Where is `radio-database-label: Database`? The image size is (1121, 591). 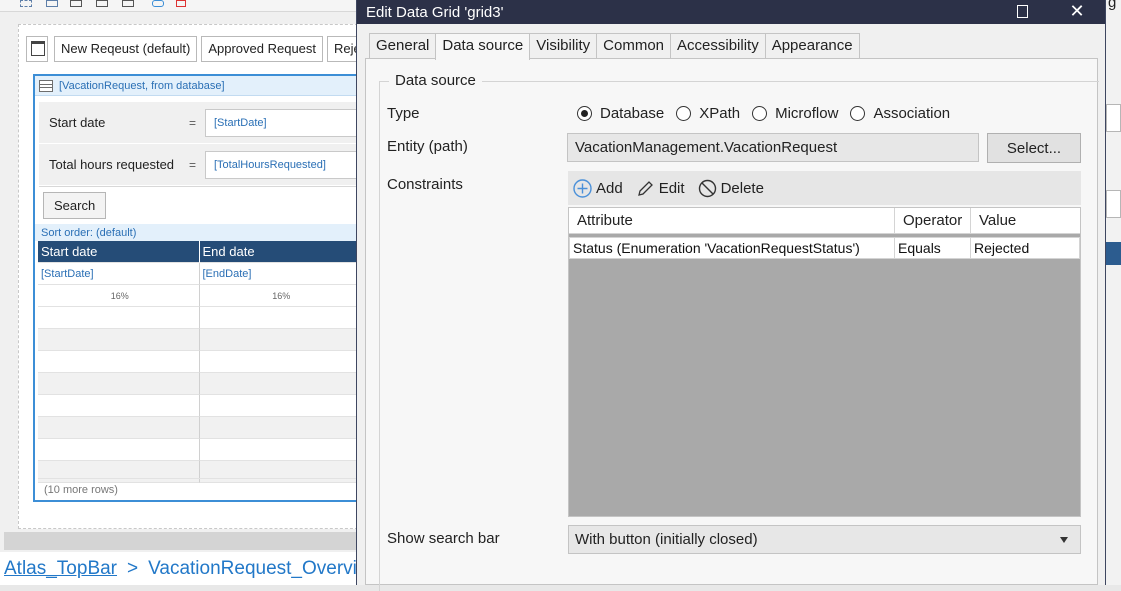
radio-database-label: Database is located at coordinates (632, 113).